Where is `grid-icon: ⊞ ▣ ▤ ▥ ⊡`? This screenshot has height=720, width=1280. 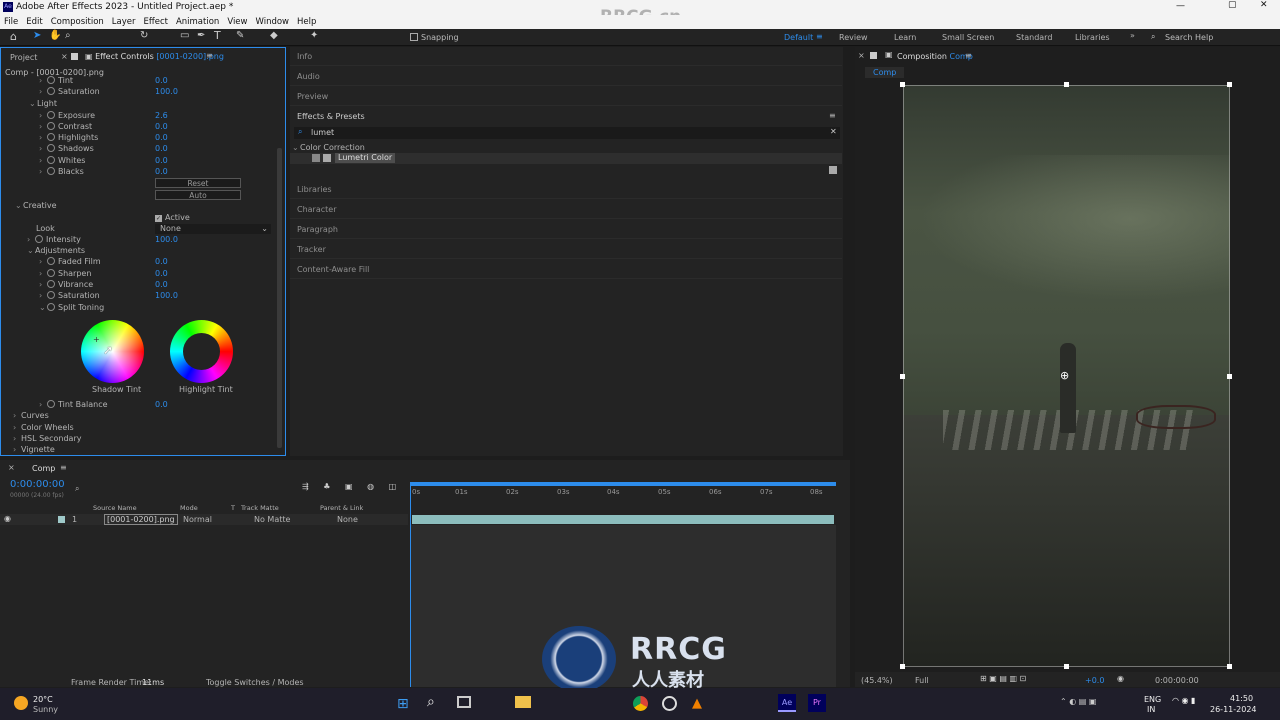
grid-icon: ⊞ ▣ ▤ ▥ ⊡ is located at coordinates (1003, 678).